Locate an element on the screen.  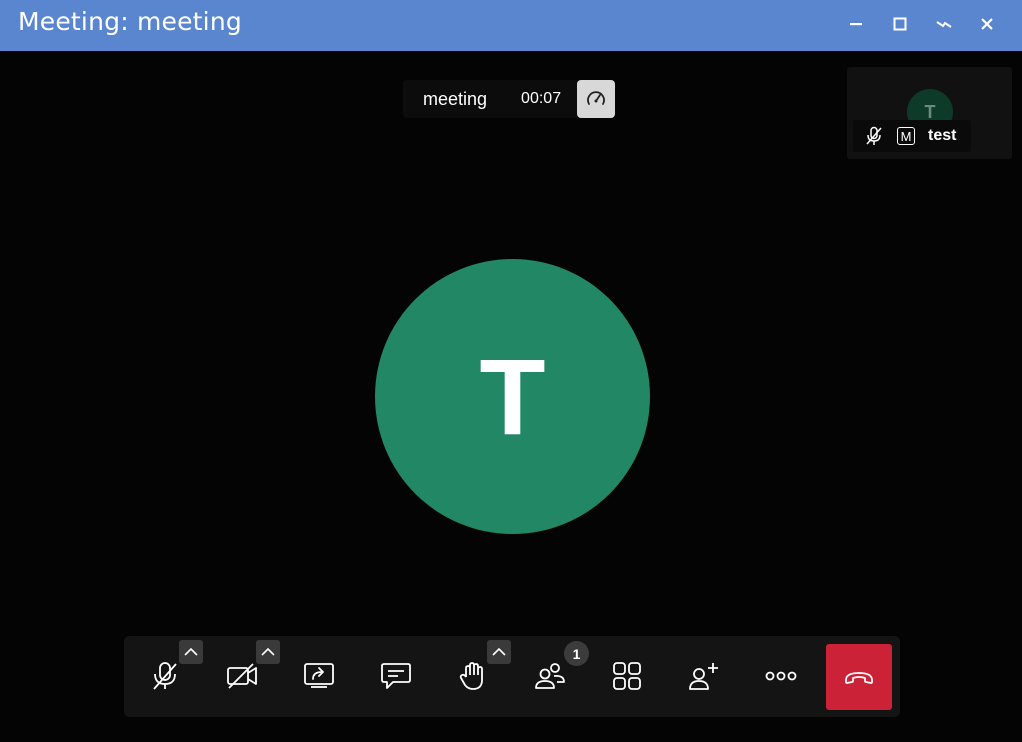
window-title: Meeting: meeting is located at coordinates (130, 21).